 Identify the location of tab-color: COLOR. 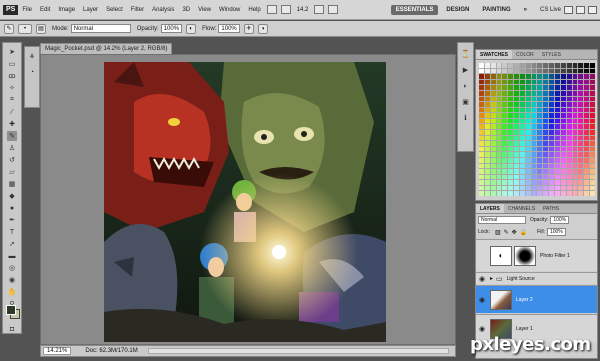
(525, 54).